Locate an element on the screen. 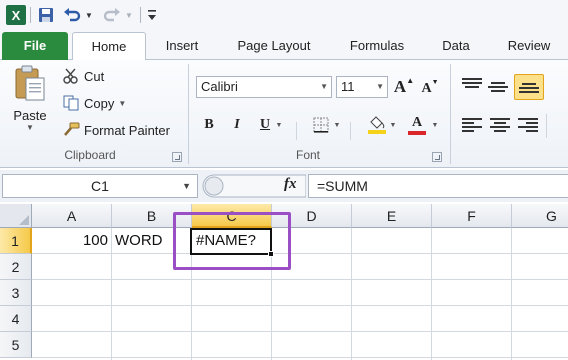 The height and width of the screenshot is (360, 568). name-box-value: C1 is located at coordinates (100, 186).